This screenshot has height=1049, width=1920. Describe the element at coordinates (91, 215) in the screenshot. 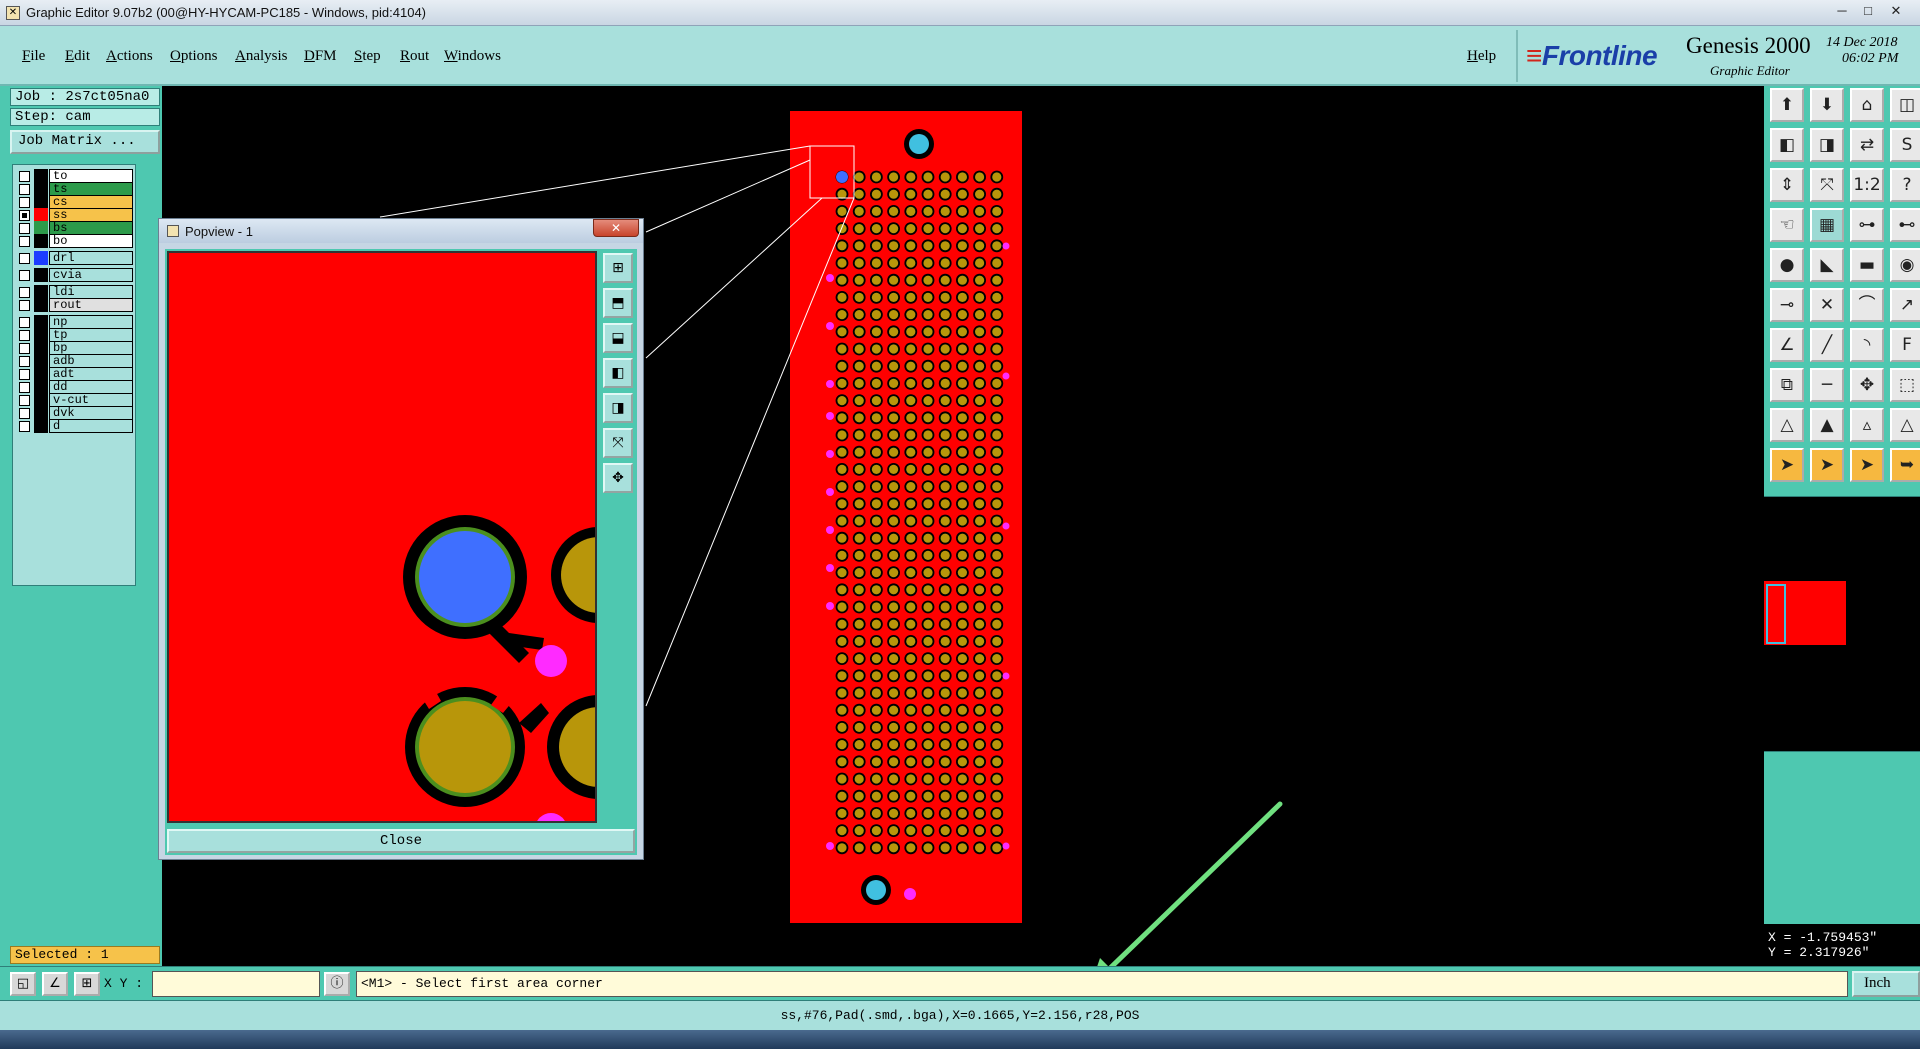

I see `layer-name: ss` at that location.